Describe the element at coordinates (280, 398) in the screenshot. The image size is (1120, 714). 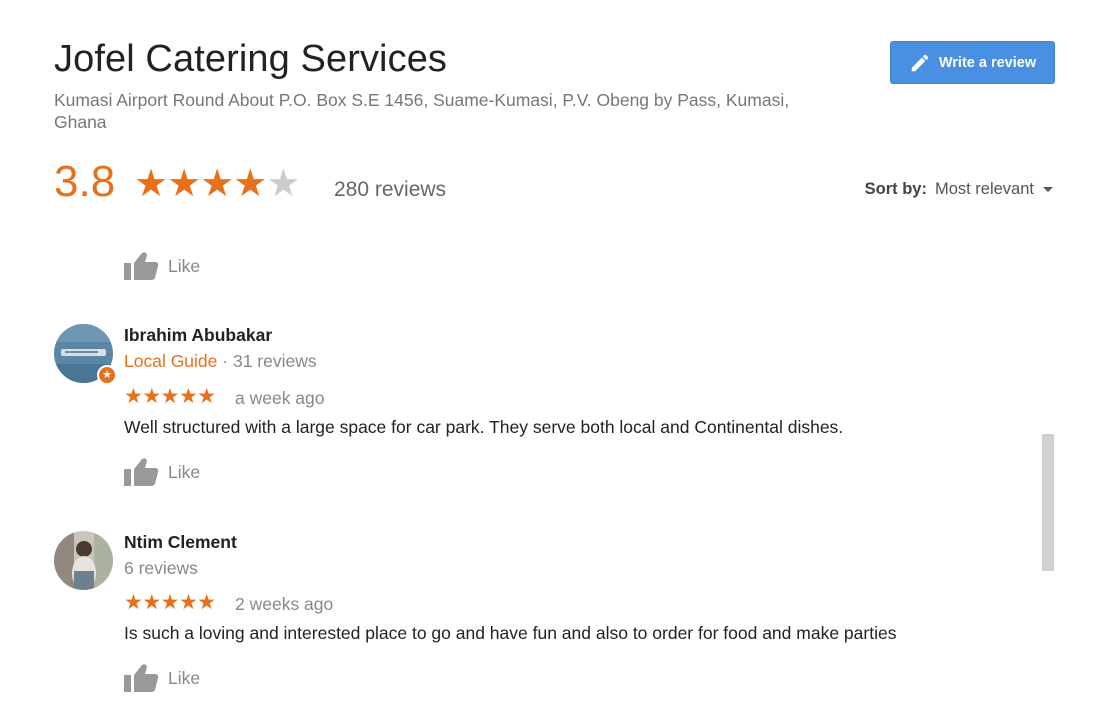
I see `review-date: a week ago` at that location.